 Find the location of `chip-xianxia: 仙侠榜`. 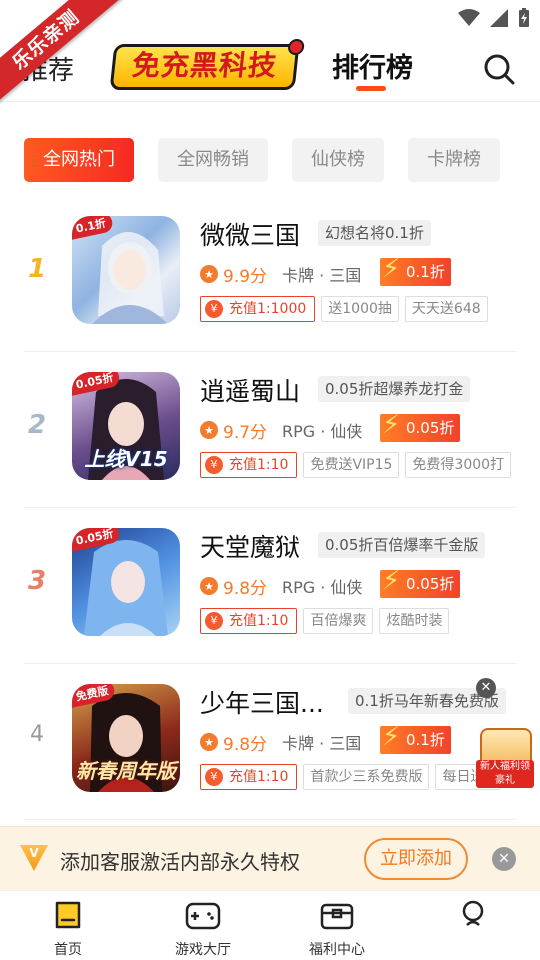

chip-xianxia: 仙侠榜 is located at coordinates (338, 160).